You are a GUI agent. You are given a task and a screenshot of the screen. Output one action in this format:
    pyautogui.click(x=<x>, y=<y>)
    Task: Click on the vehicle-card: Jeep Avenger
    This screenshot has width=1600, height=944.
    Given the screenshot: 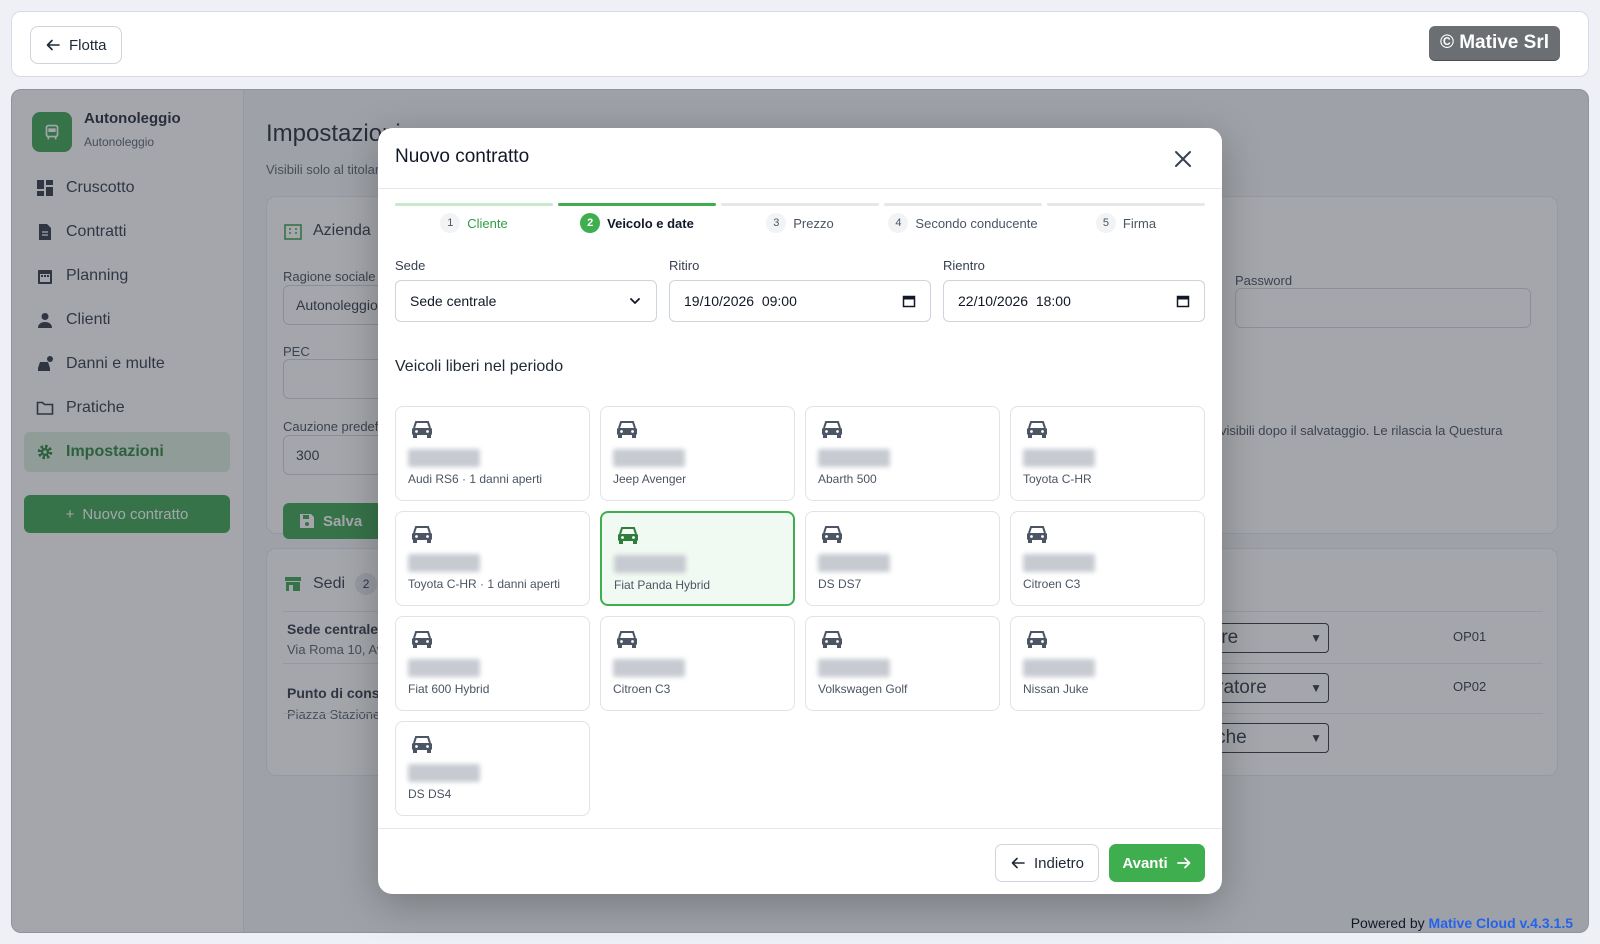 What is the action you would take?
    pyautogui.click(x=697, y=453)
    